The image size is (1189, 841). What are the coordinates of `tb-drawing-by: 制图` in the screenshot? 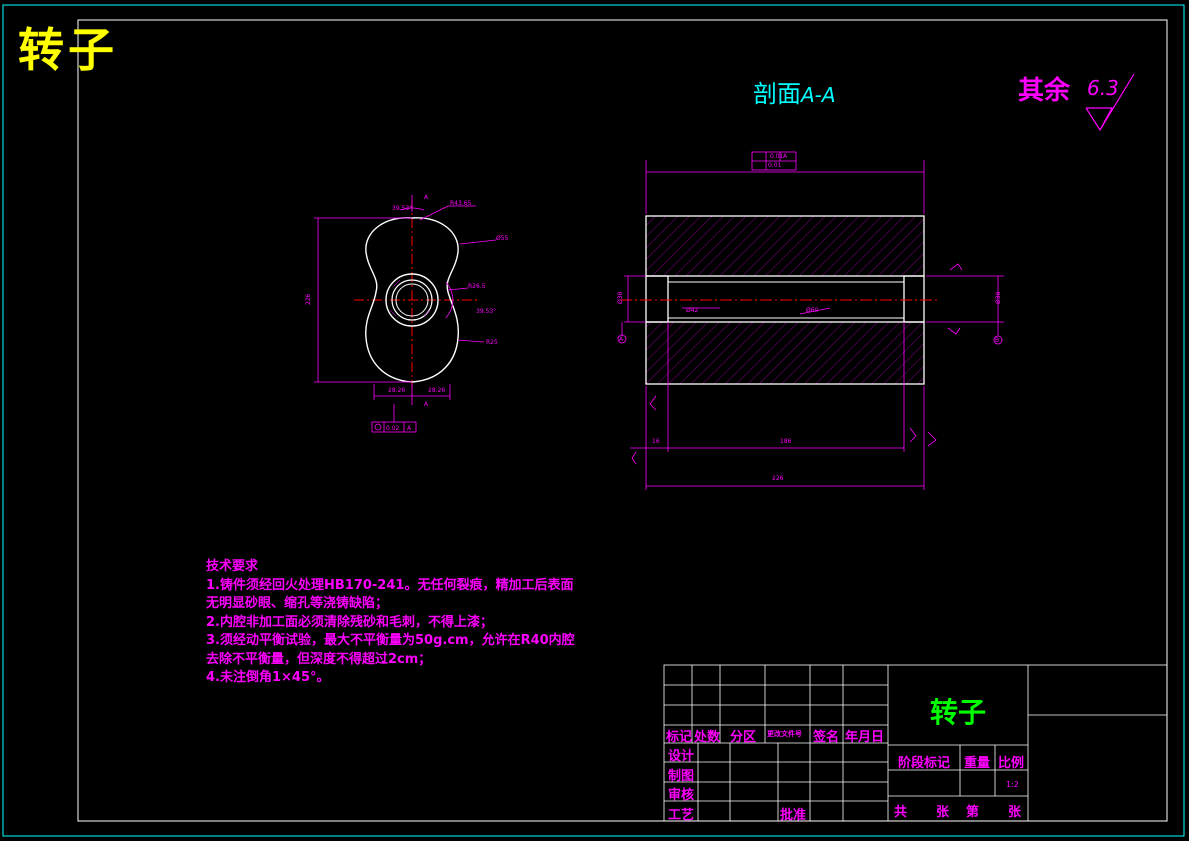 It's located at (681, 776).